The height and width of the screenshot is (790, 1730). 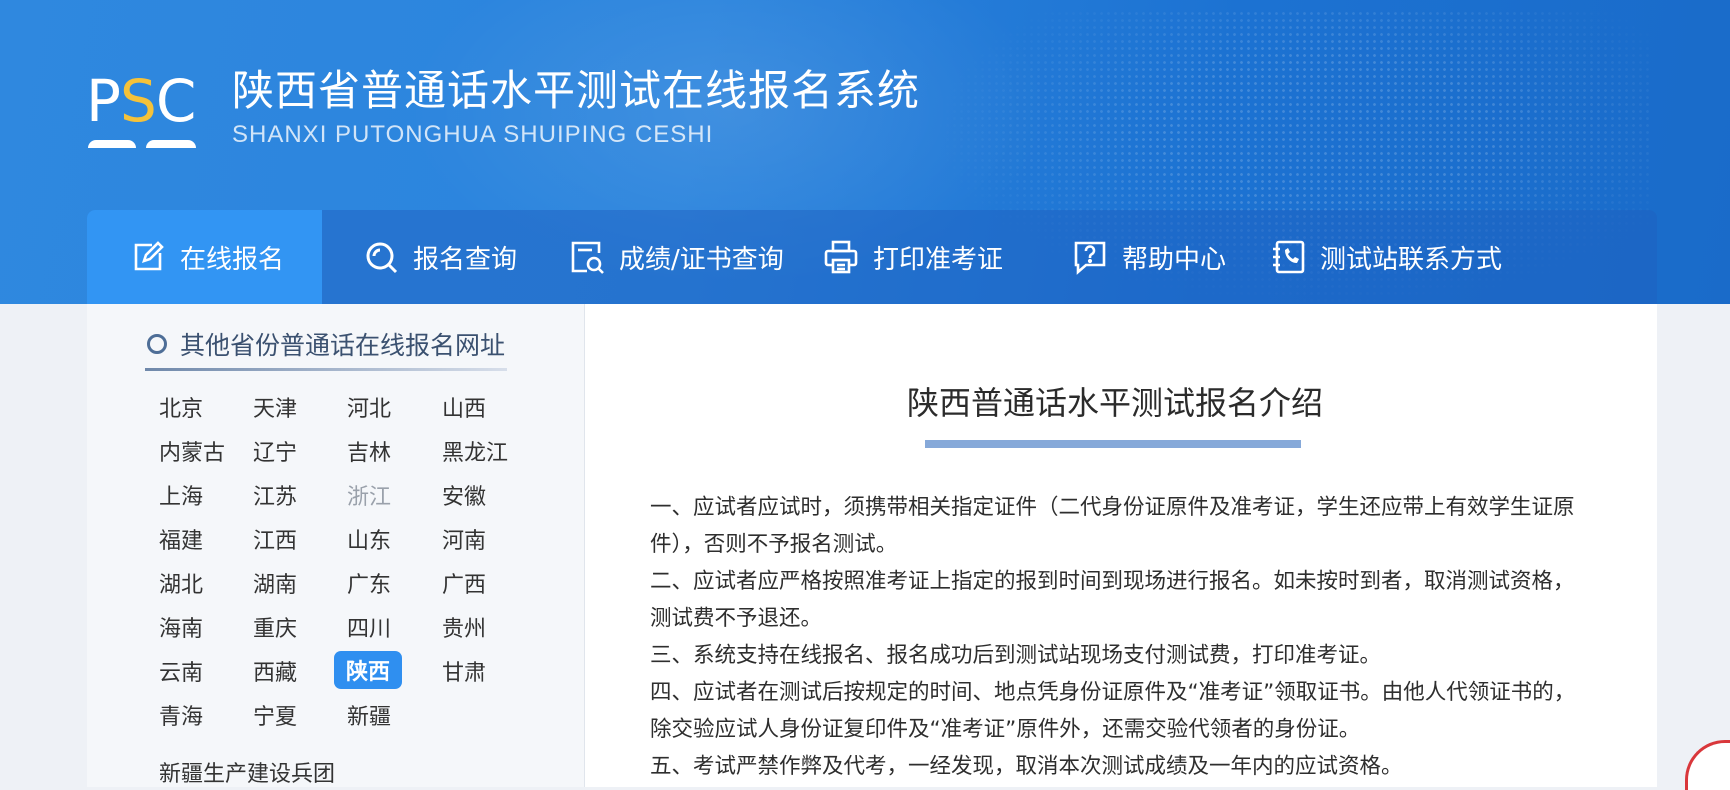 What do you see at coordinates (181, 671) in the screenshot?
I see `province-link: 云南` at bounding box center [181, 671].